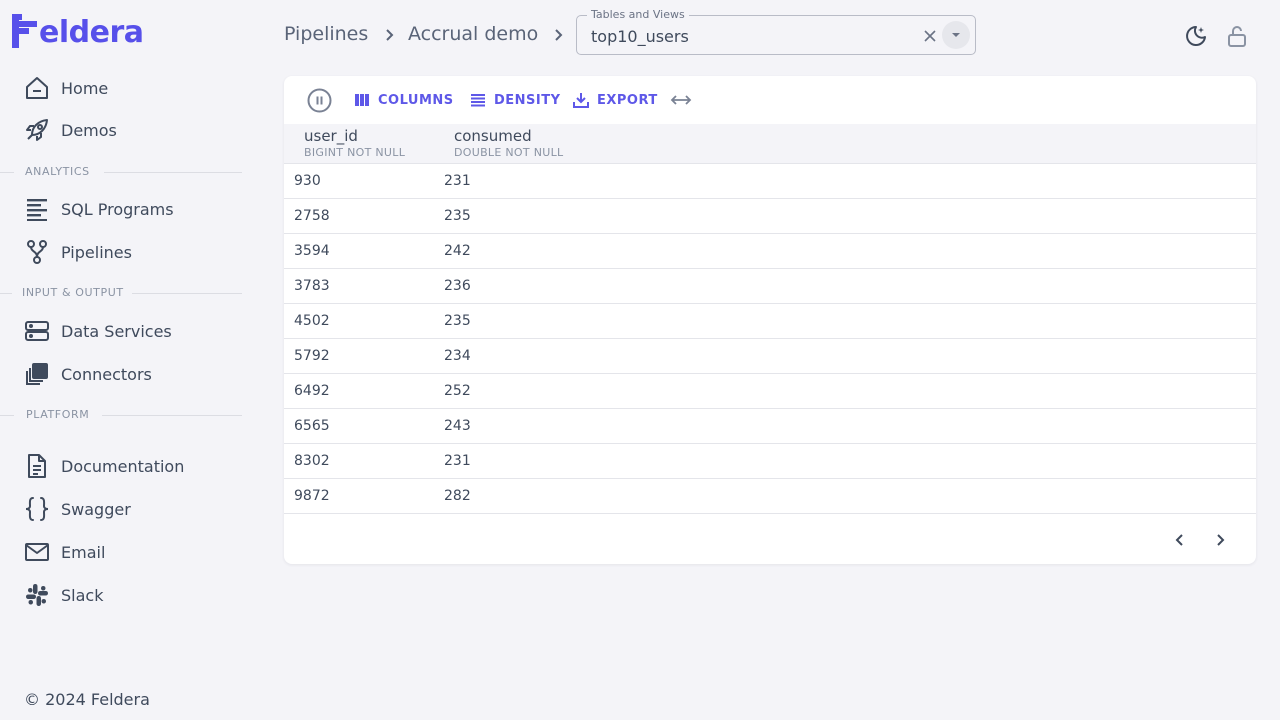 The height and width of the screenshot is (720, 1280). I want to click on expand-width-icon, so click(681, 100).